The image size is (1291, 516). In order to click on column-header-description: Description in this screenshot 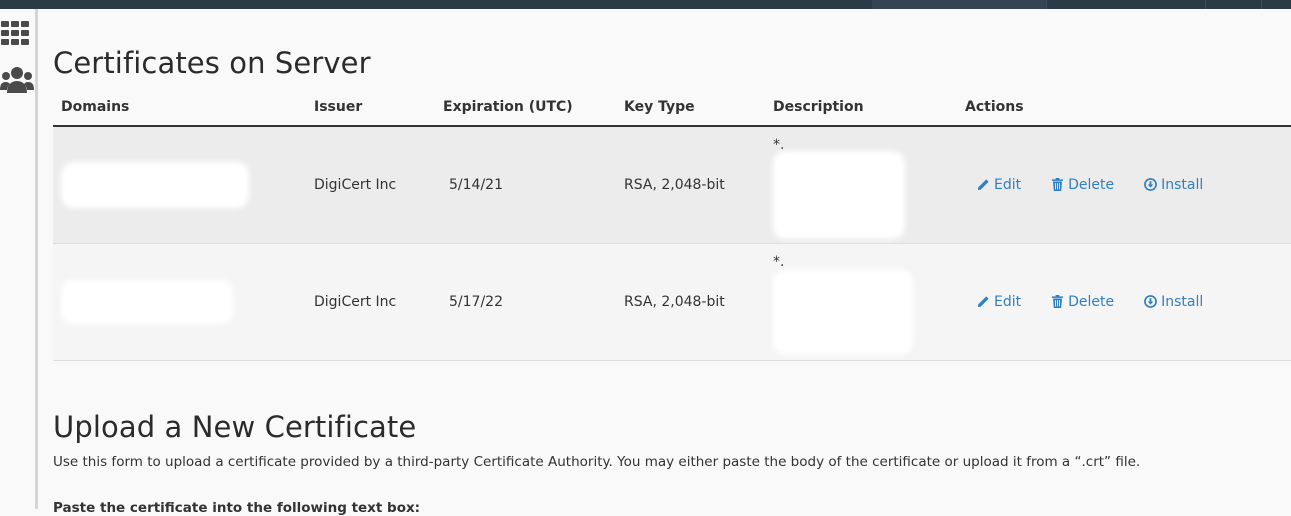, I will do `click(861, 108)`.